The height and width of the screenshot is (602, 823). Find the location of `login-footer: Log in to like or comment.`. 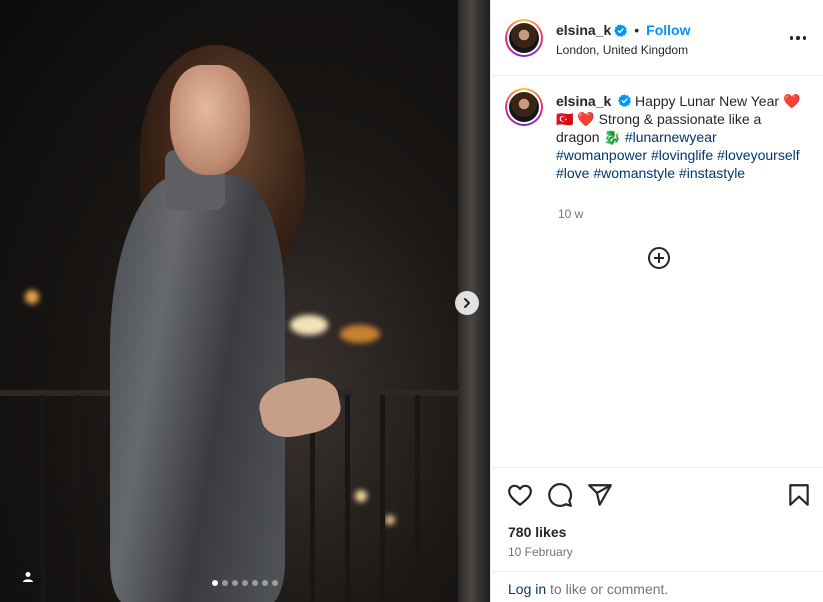

login-footer: Log in to like or comment. is located at coordinates (657, 586).